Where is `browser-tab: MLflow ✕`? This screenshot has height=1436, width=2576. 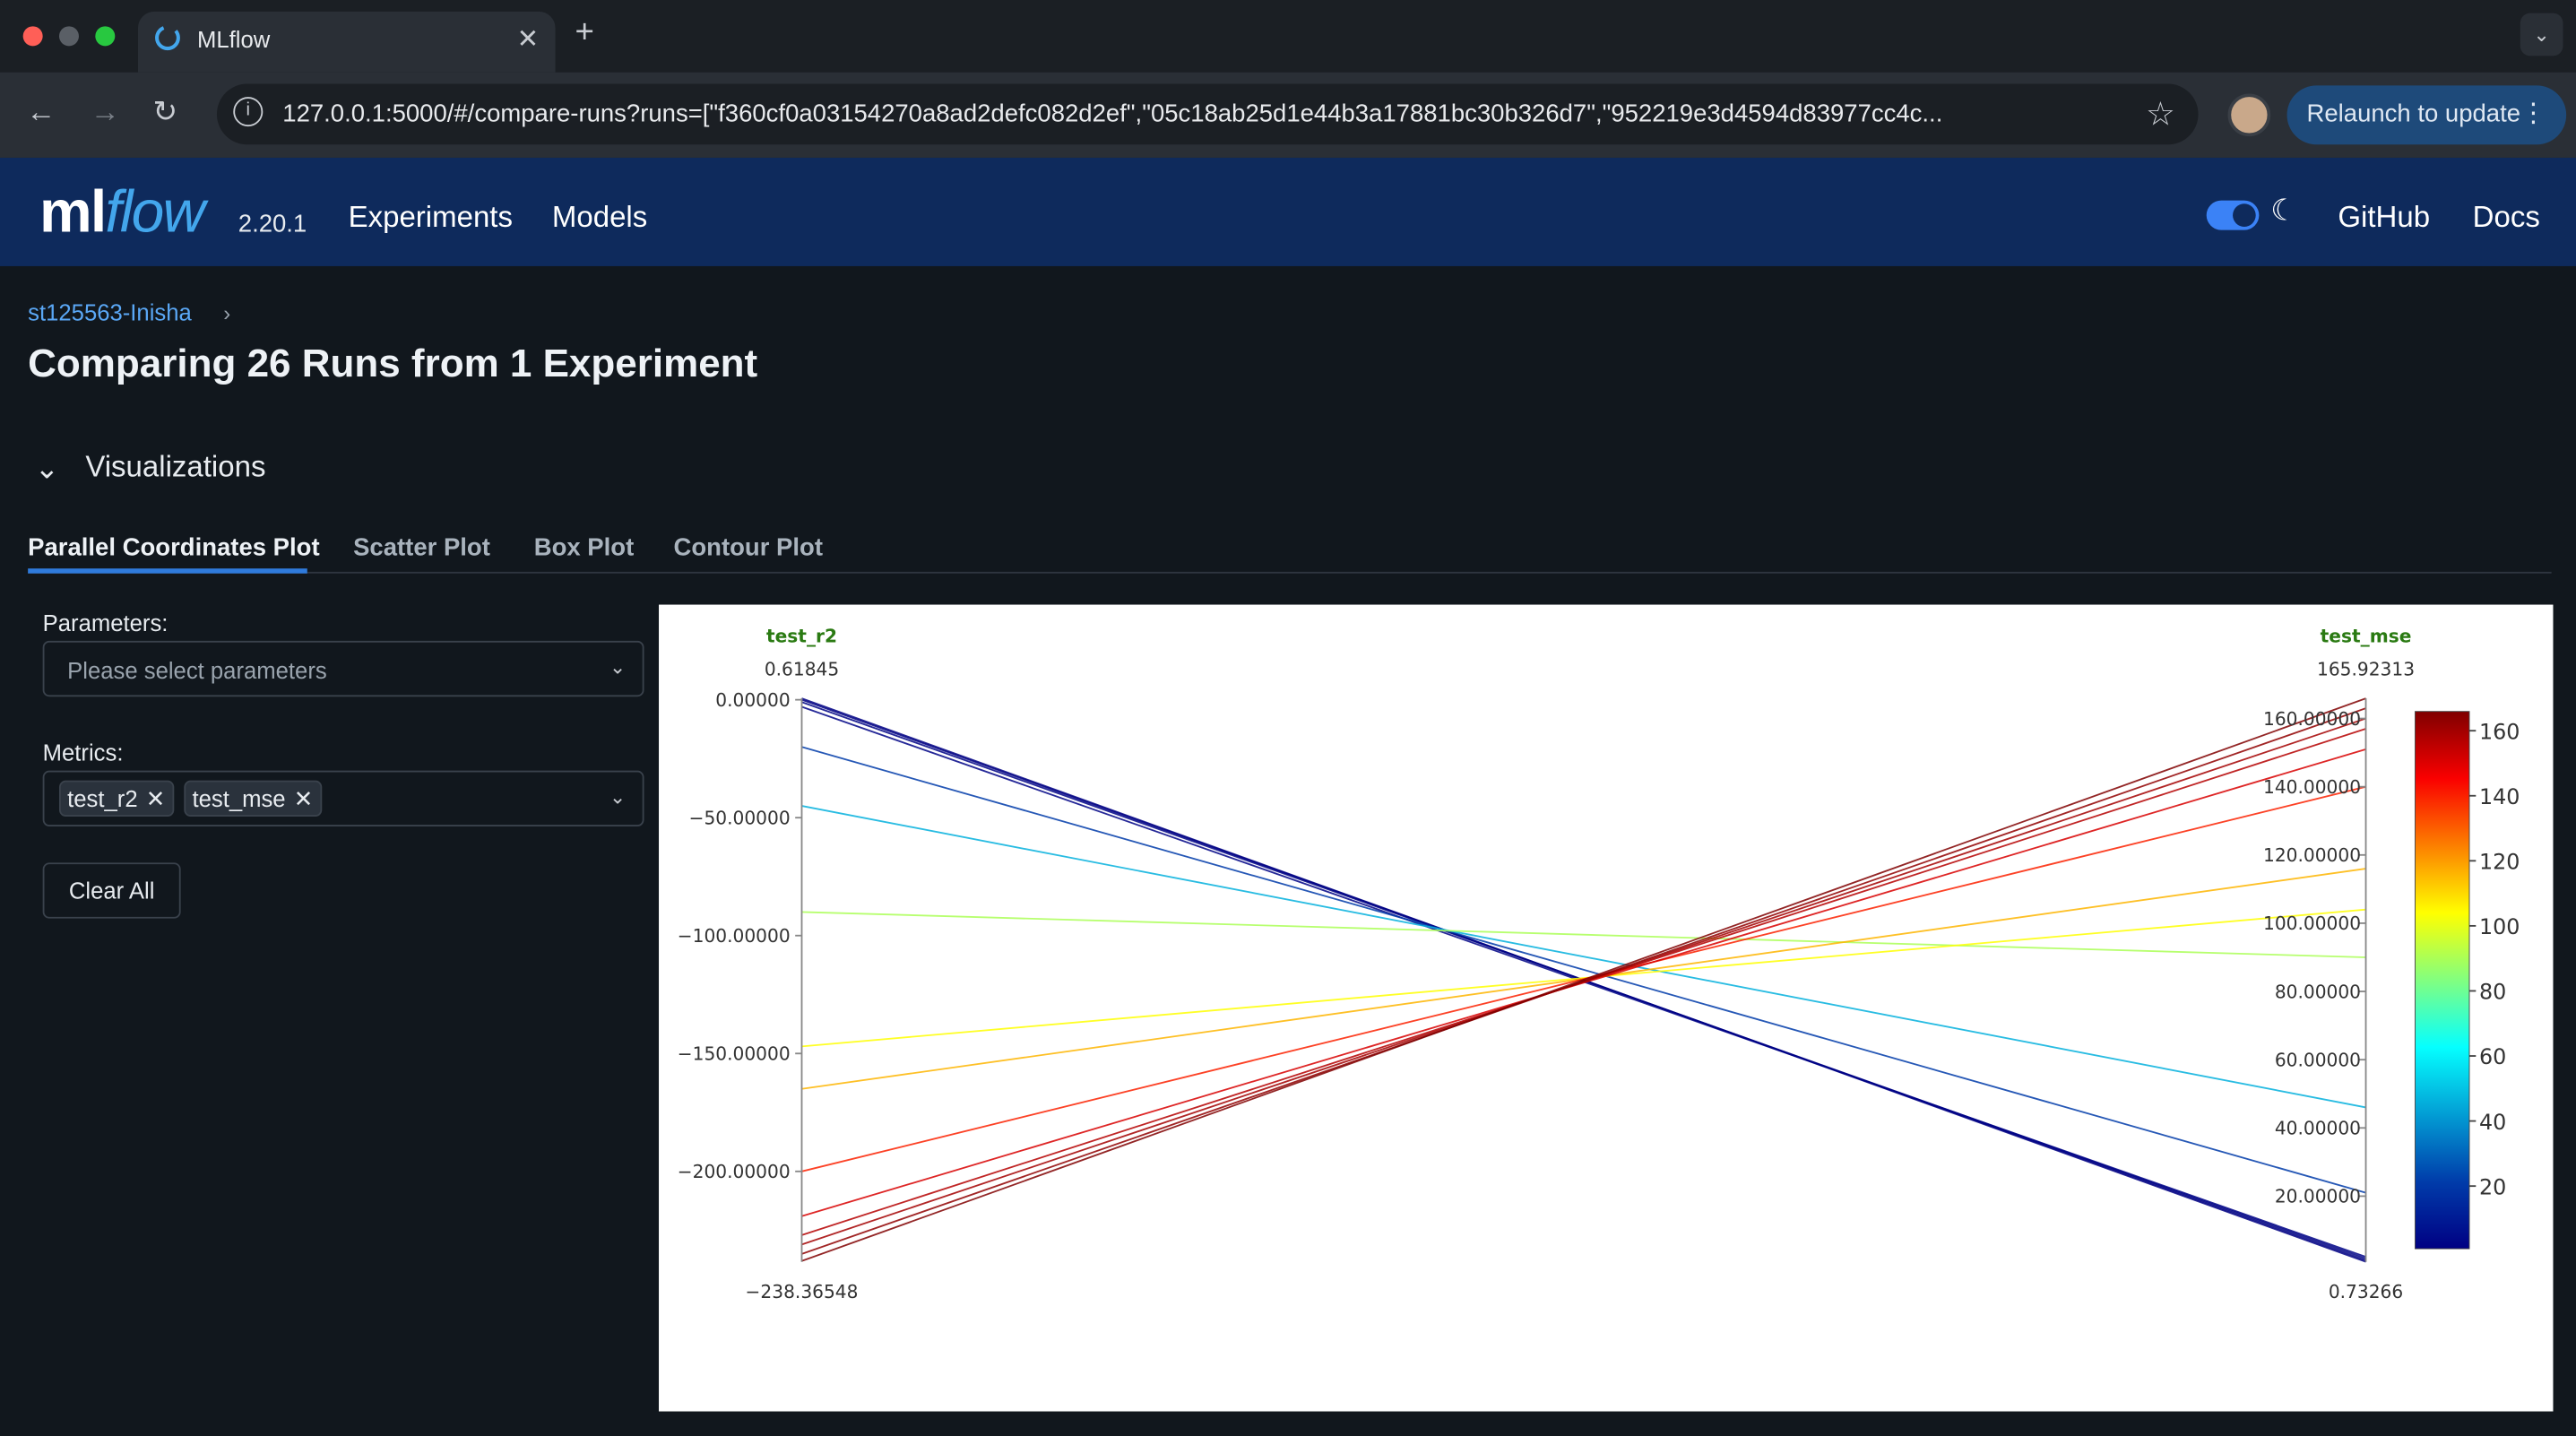
browser-tab: MLflow ✕ is located at coordinates (346, 42).